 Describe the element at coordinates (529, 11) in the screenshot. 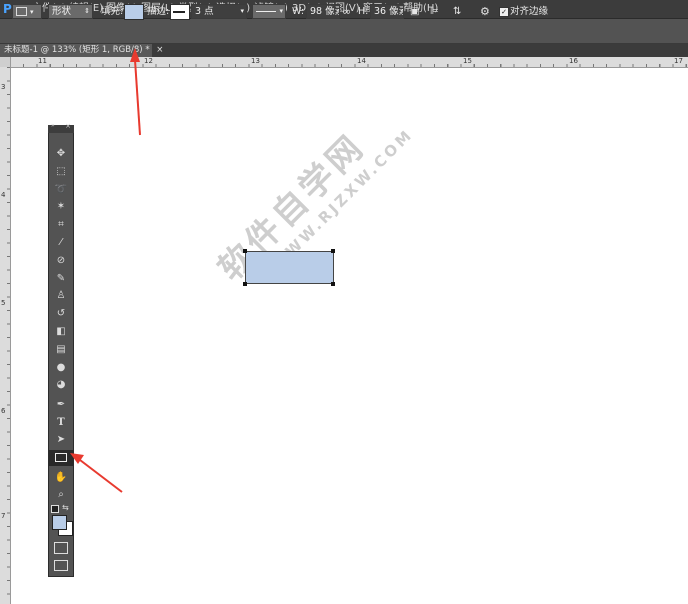

I see `align-edges-label: 对齐边缘` at that location.